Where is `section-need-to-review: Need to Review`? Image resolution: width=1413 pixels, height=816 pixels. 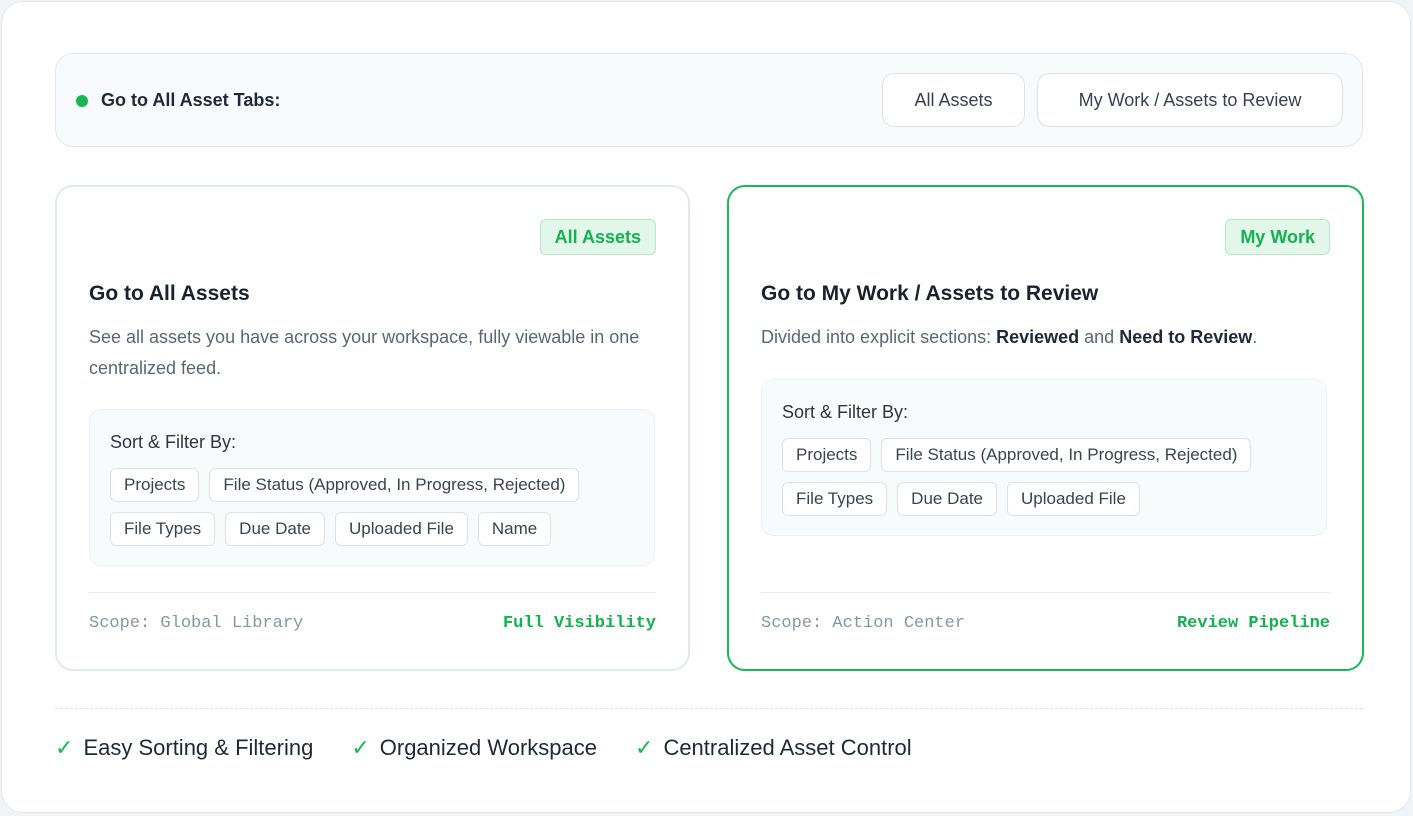 section-need-to-review: Need to Review is located at coordinates (1186, 337).